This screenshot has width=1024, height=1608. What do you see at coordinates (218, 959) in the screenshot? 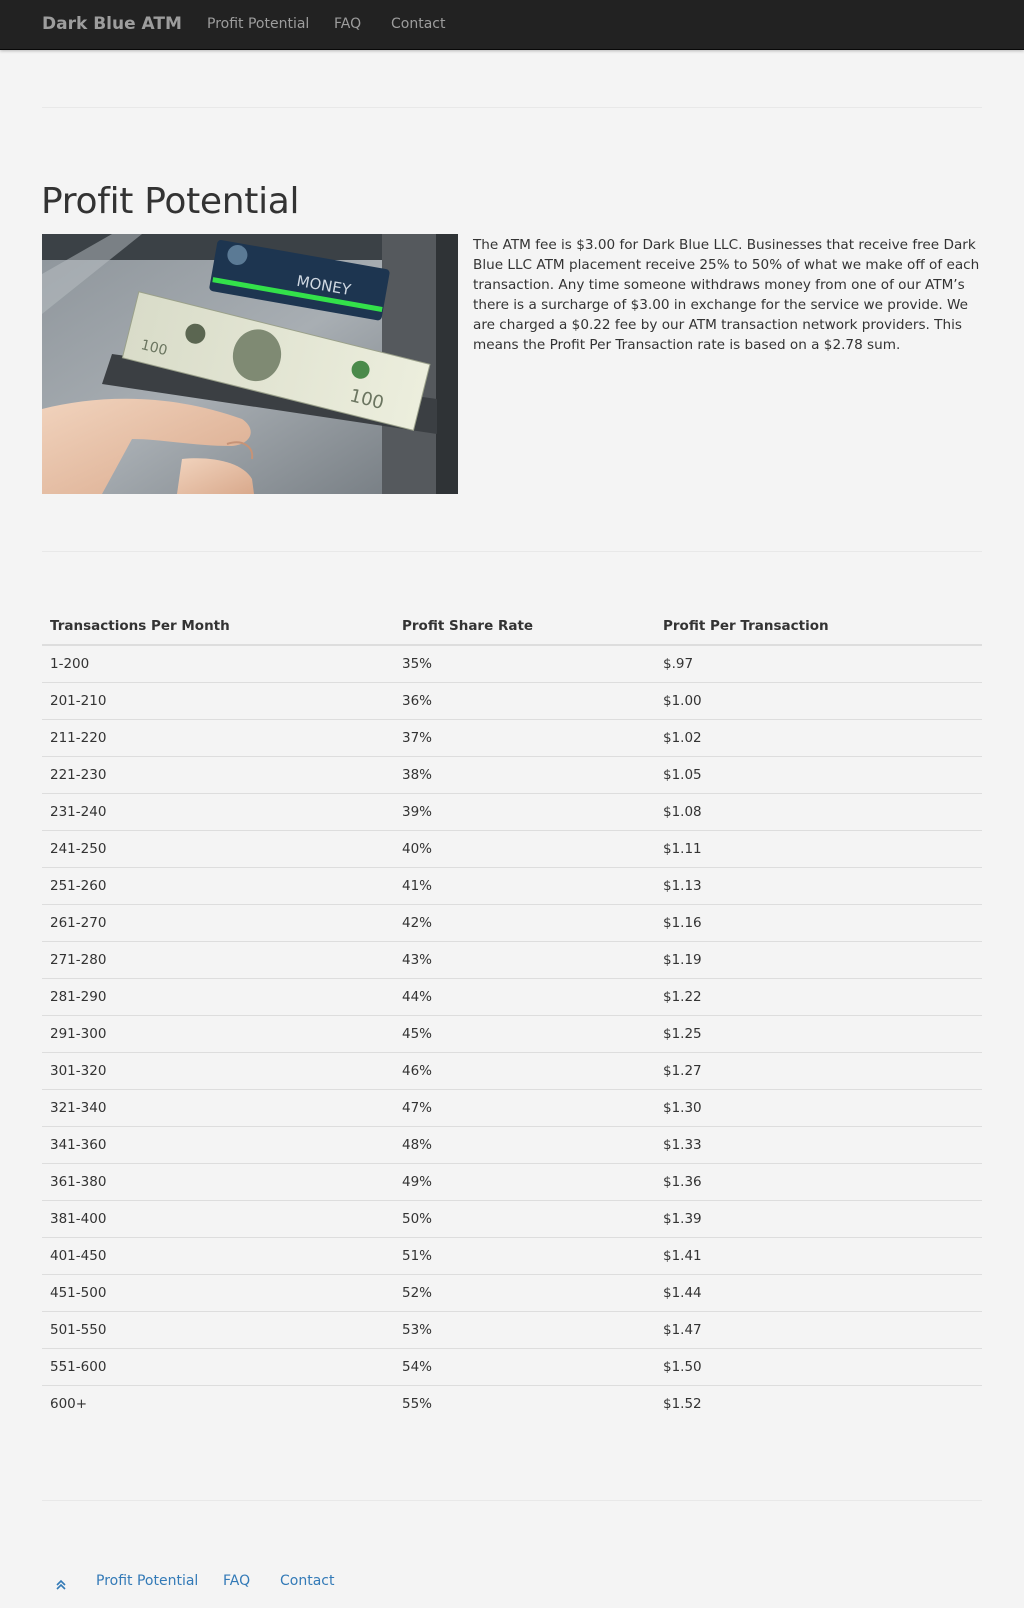
I see `cell-transactions: 271-280` at bounding box center [218, 959].